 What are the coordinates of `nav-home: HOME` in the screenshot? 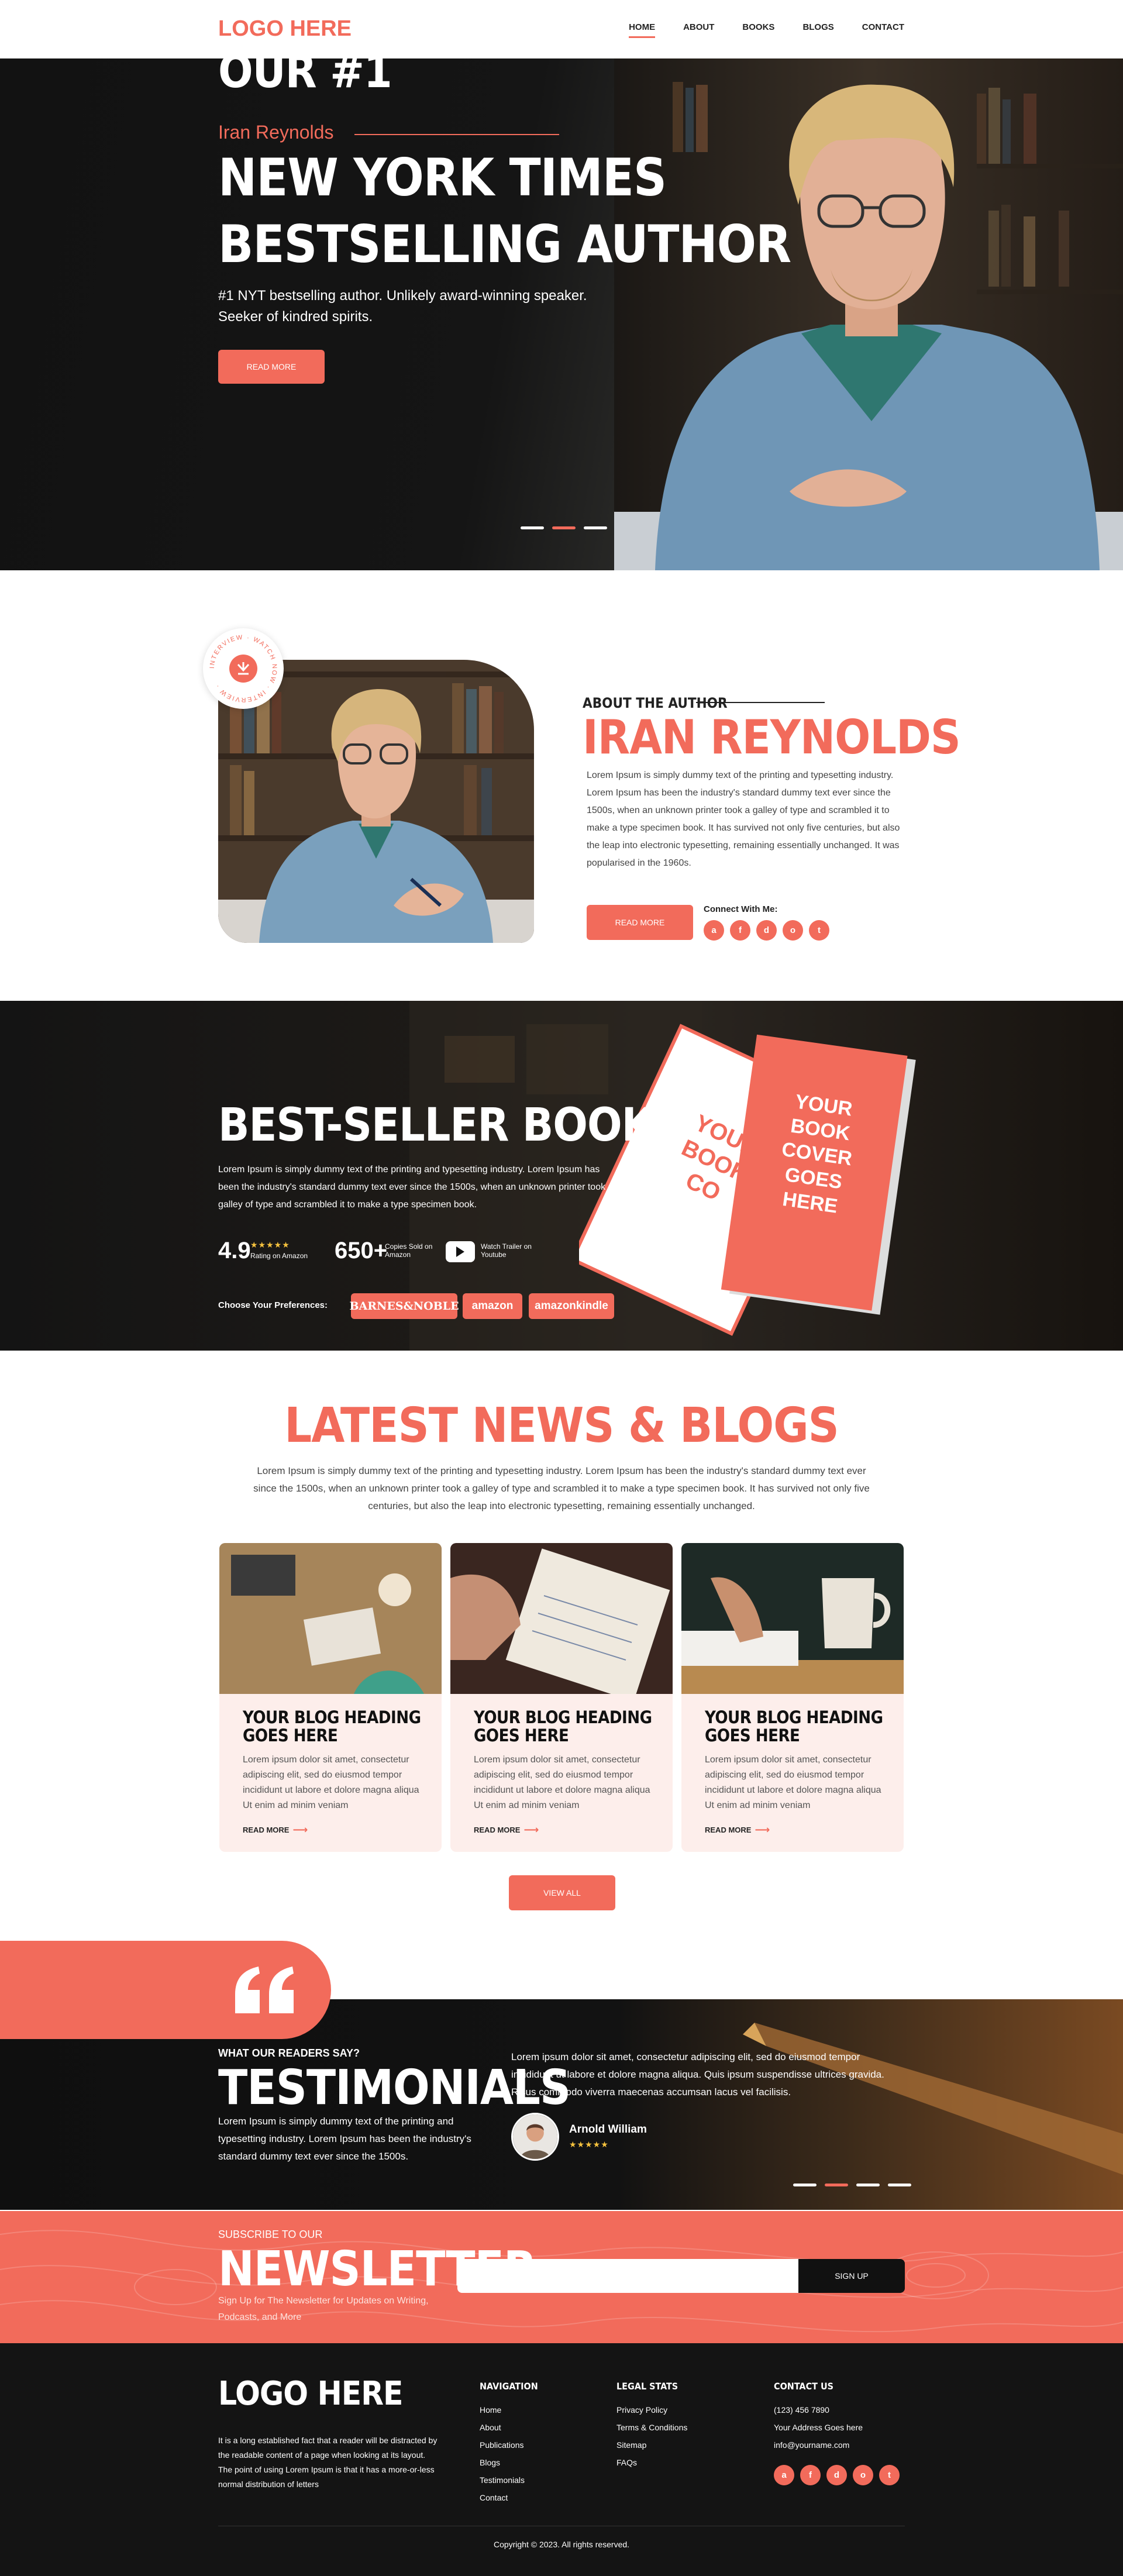 It's located at (642, 30).